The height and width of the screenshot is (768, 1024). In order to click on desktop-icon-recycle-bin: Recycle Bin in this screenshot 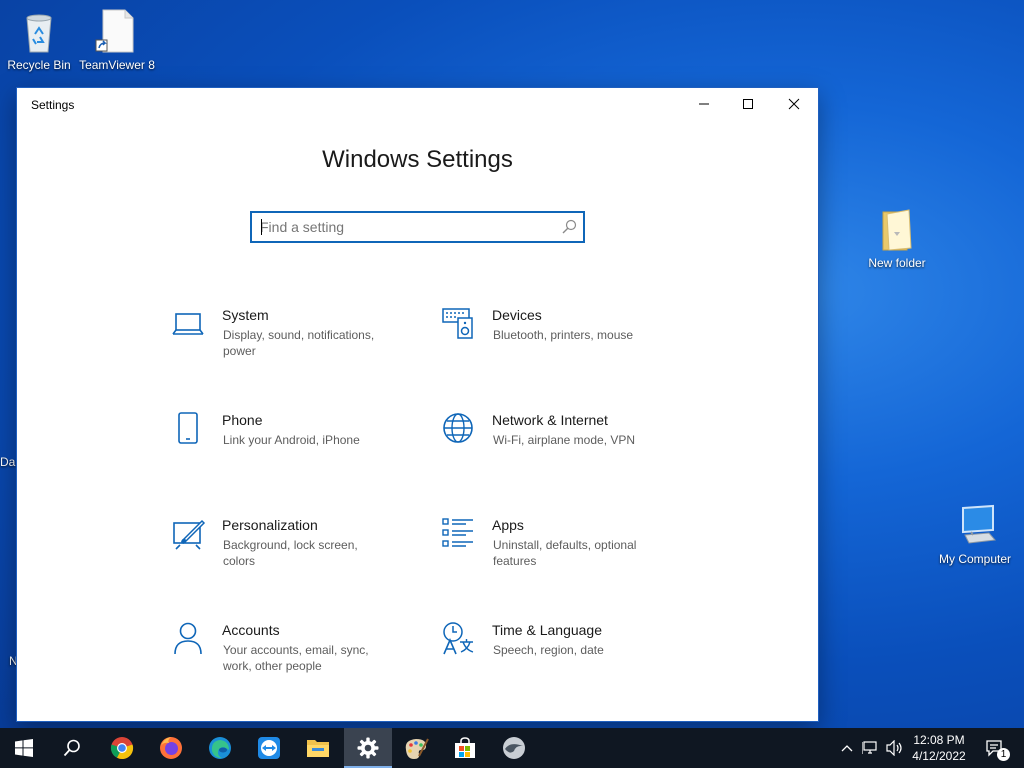, I will do `click(41, 40)`.